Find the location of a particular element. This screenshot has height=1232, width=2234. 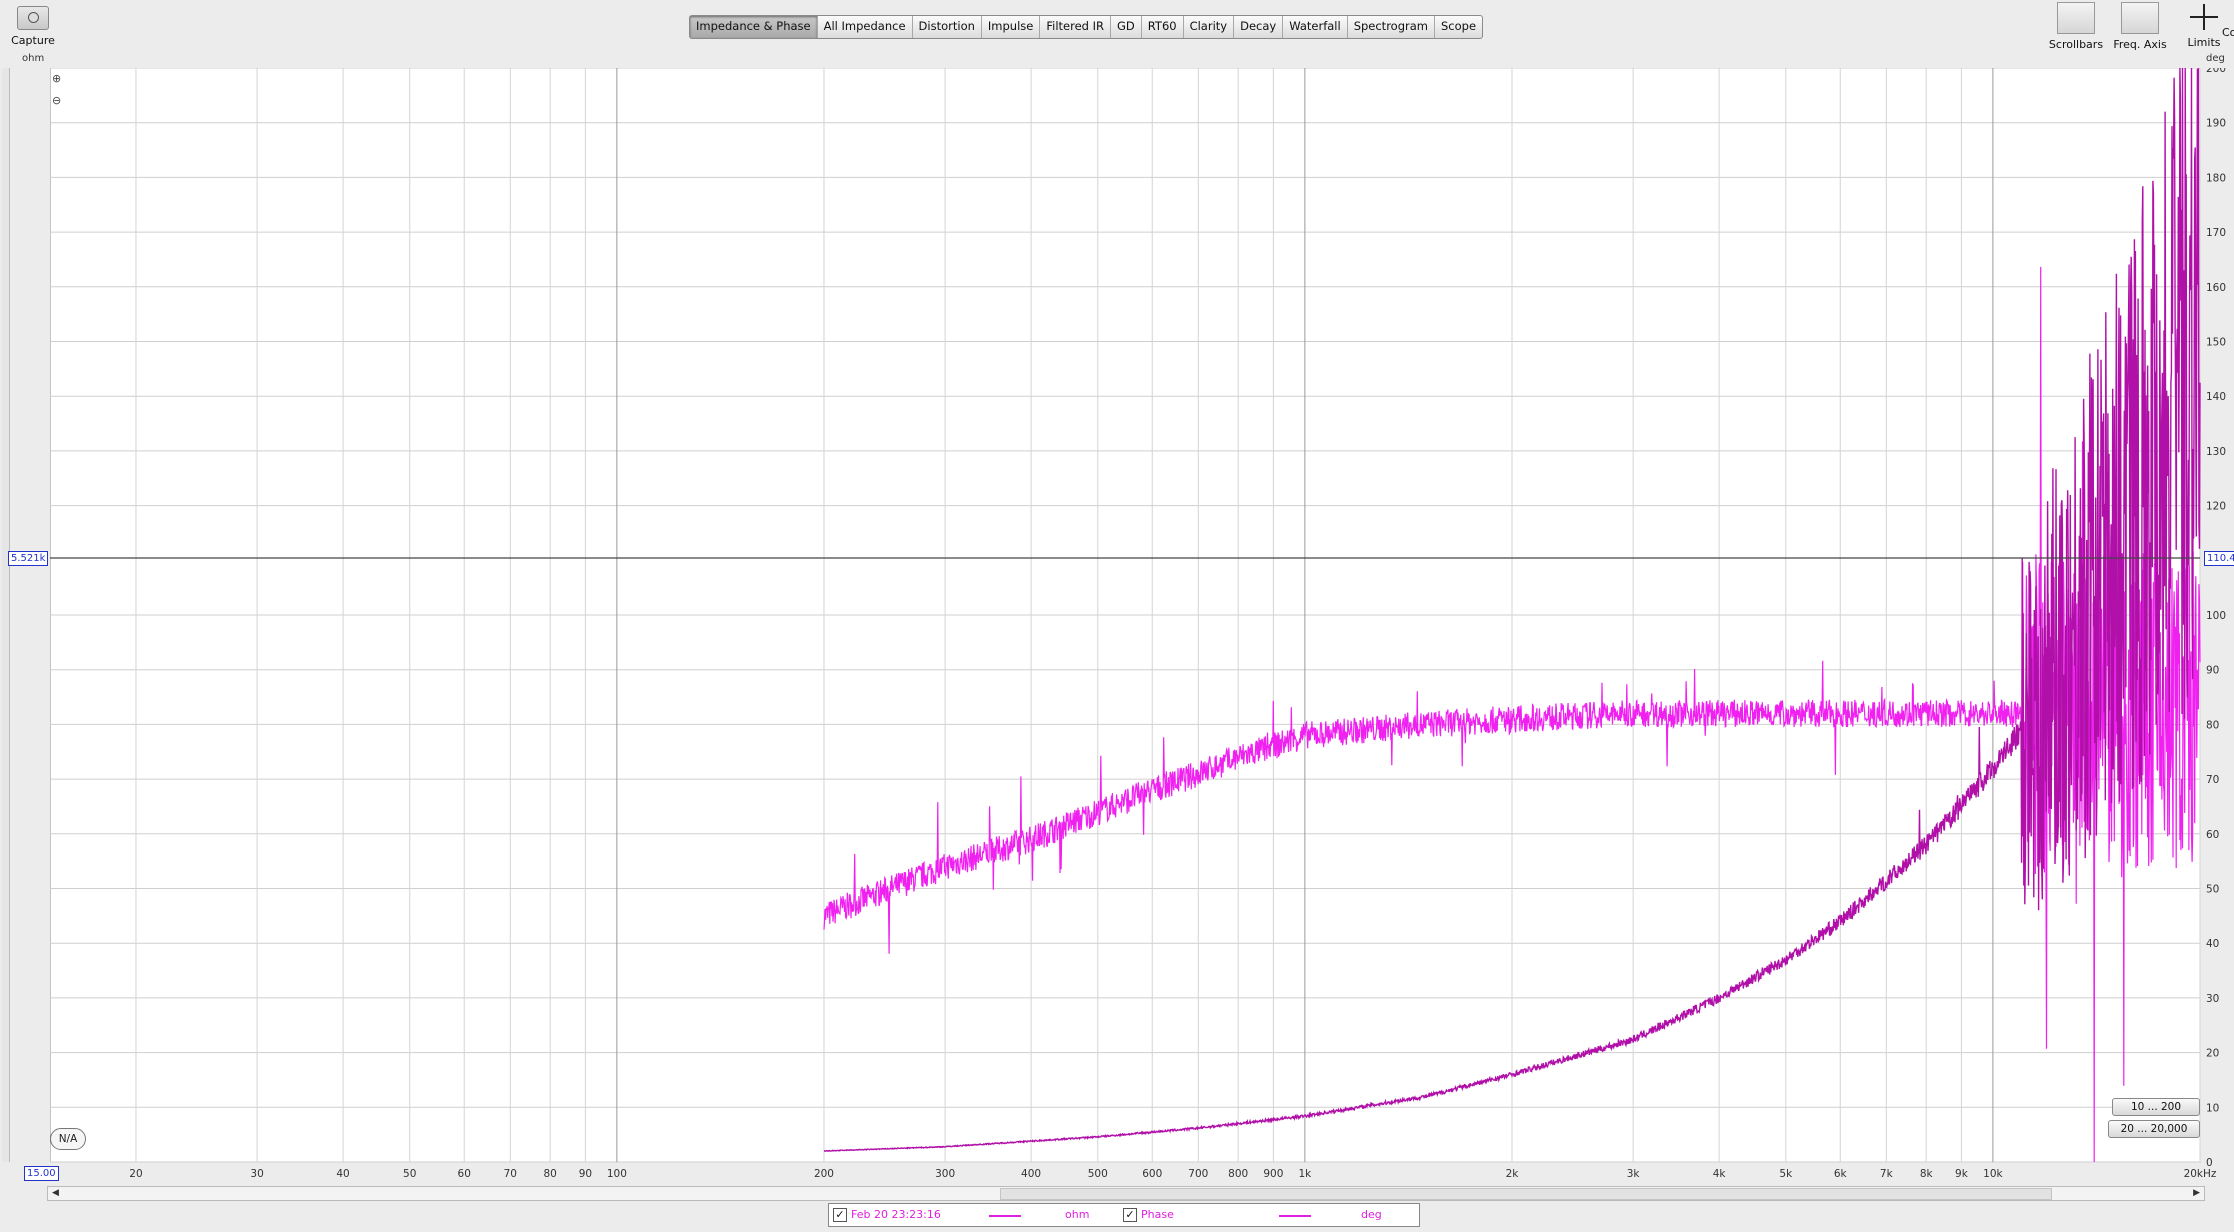

freq-axis-button: Freq. Axis is located at coordinates (2140, 26).